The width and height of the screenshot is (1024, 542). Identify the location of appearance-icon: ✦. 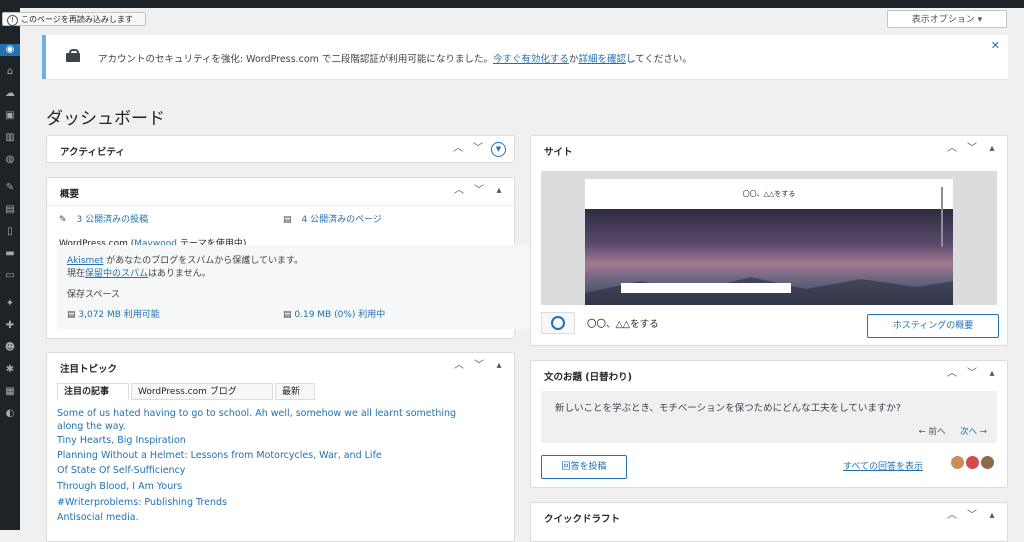
(10, 304).